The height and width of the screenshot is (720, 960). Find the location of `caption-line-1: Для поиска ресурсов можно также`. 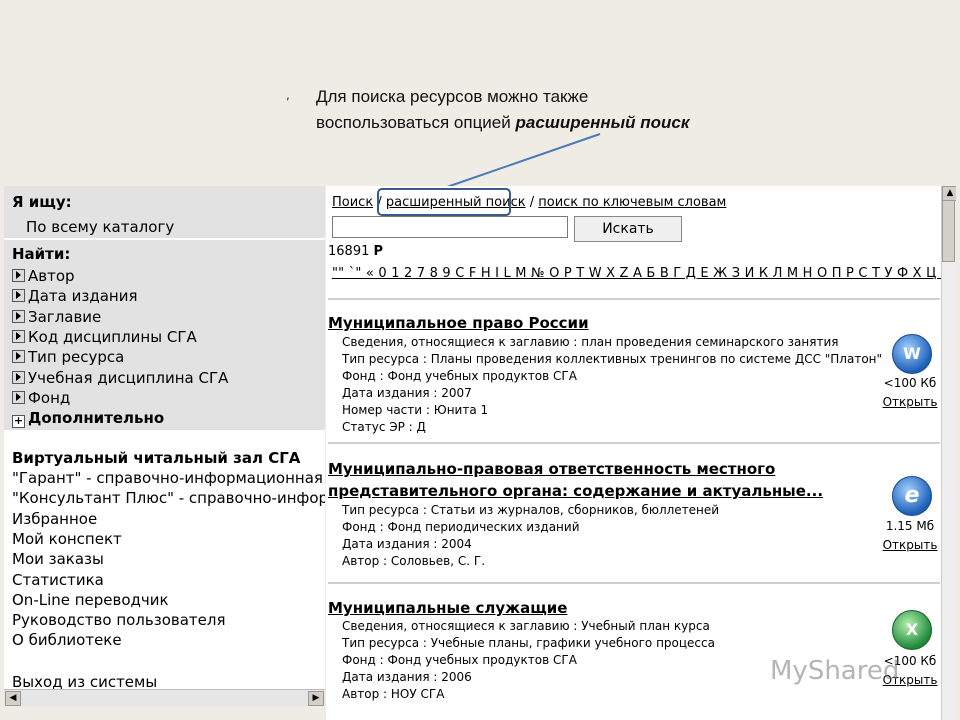

caption-line-1: Для поиска ресурсов можно также is located at coordinates (452, 96).